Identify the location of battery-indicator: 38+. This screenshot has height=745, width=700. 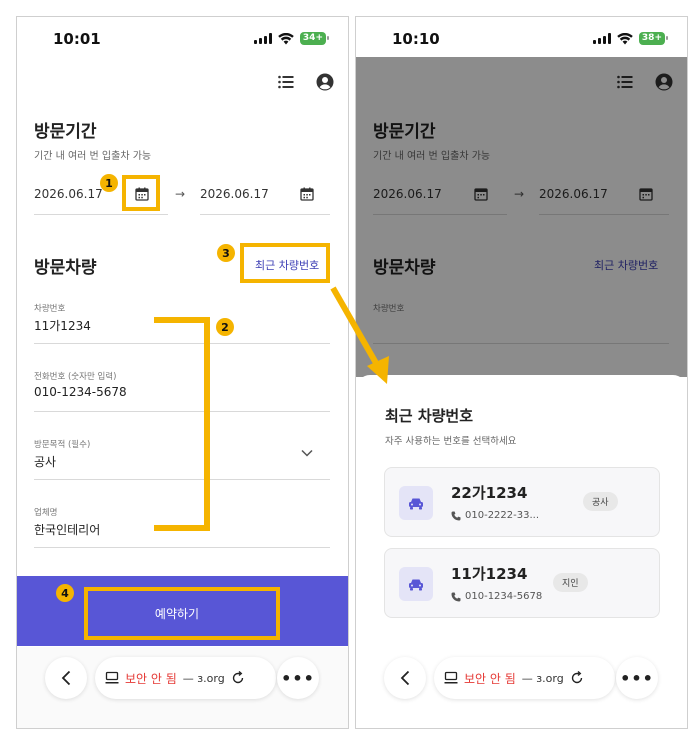
(653, 38).